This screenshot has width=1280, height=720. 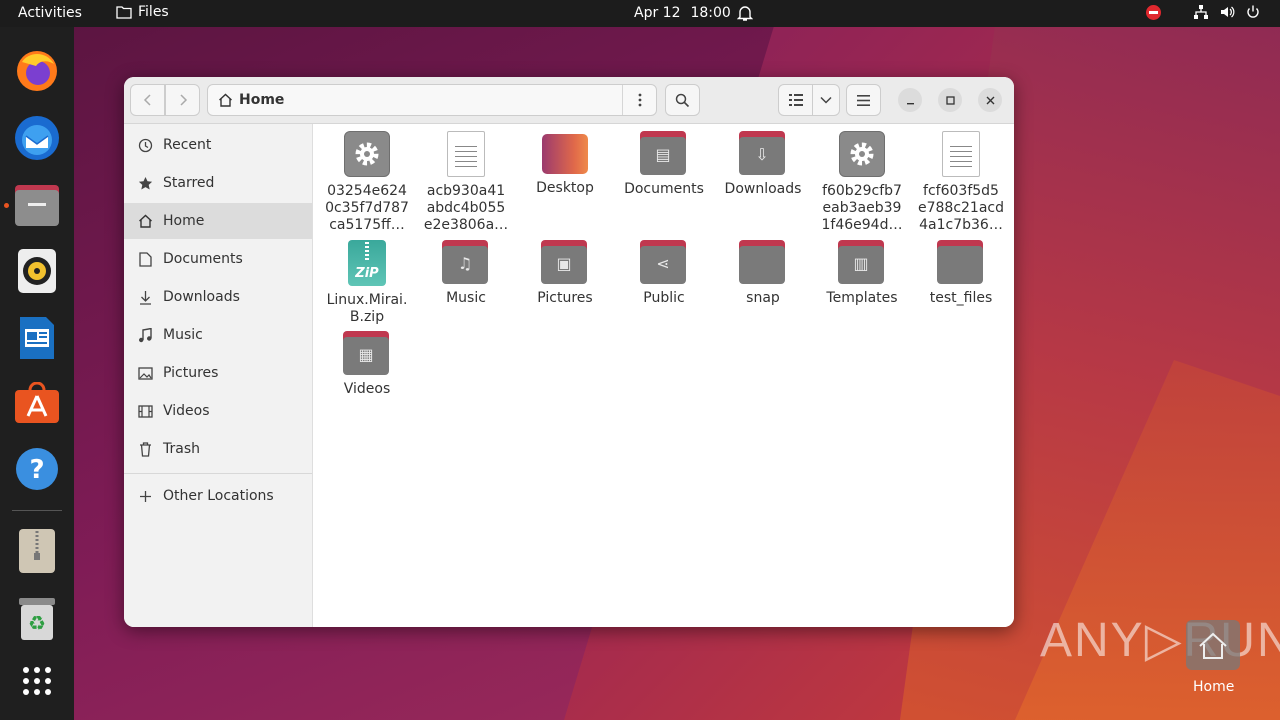 What do you see at coordinates (795, 100) in the screenshot?
I see `view-toggle-button` at bounding box center [795, 100].